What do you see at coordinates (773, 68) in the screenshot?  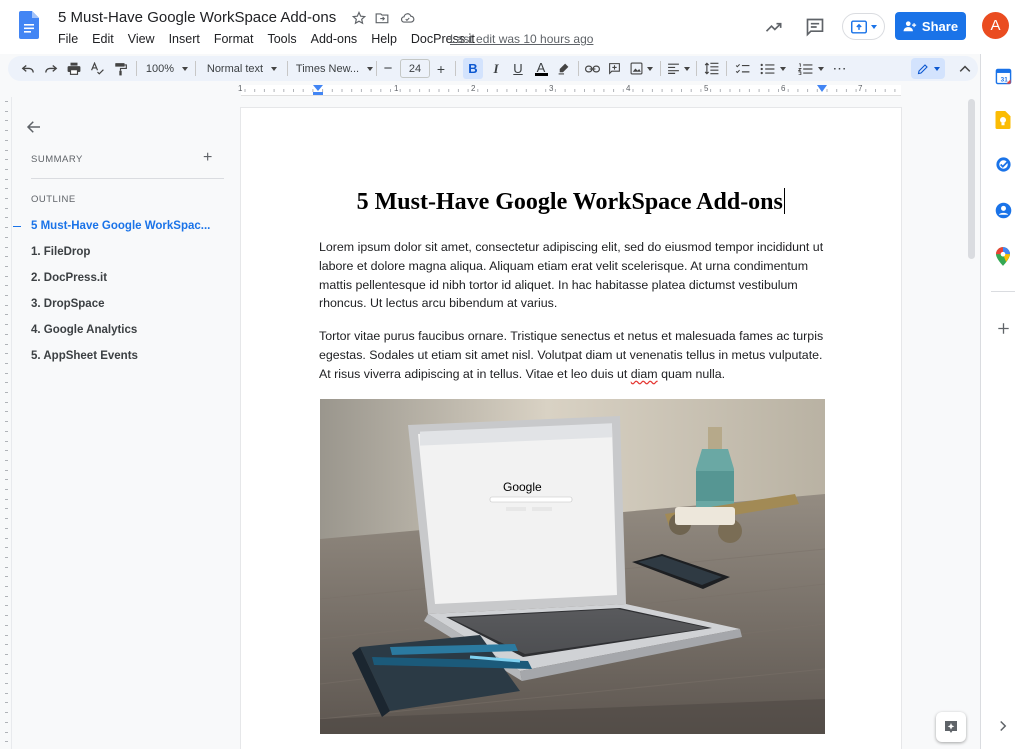 I see `bulleted-list-button` at bounding box center [773, 68].